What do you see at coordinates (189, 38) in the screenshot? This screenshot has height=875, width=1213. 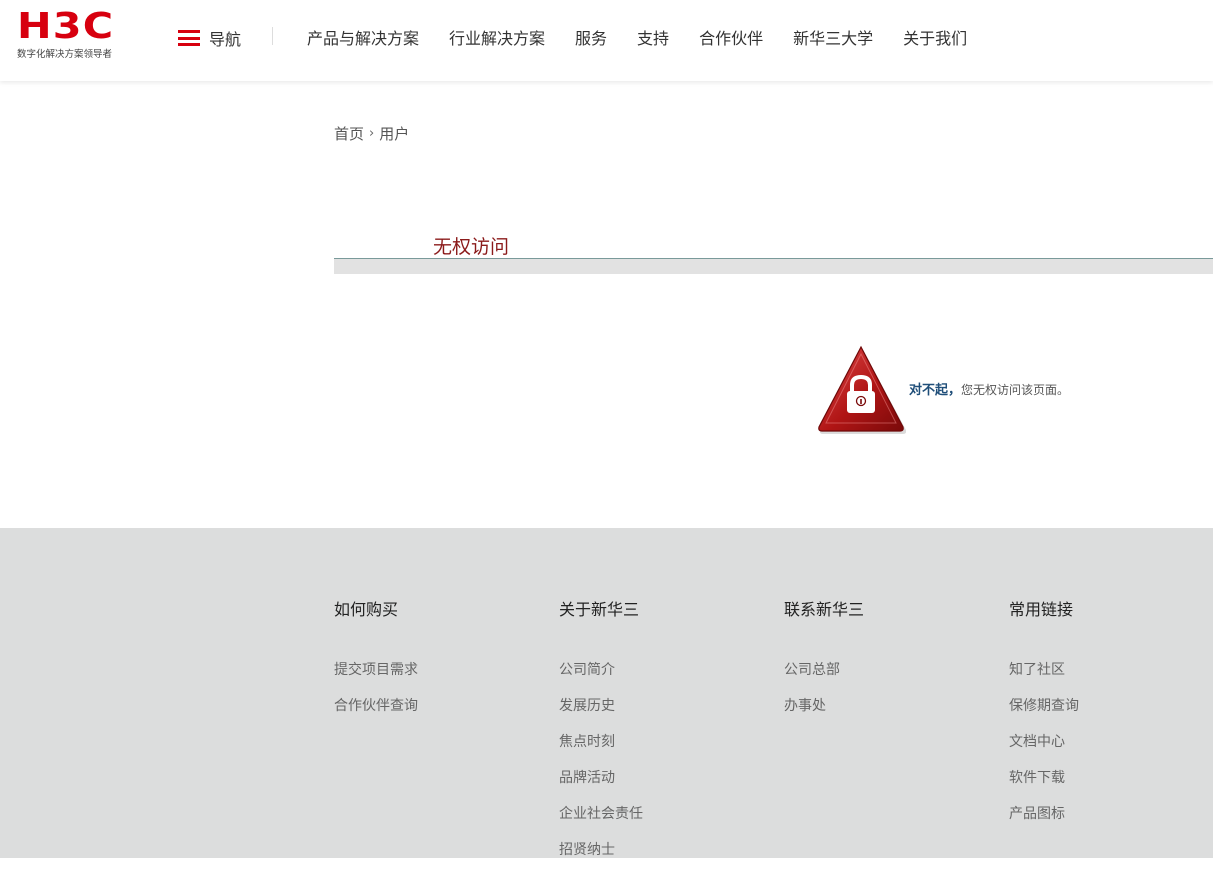 I see `hamburger-icon` at bounding box center [189, 38].